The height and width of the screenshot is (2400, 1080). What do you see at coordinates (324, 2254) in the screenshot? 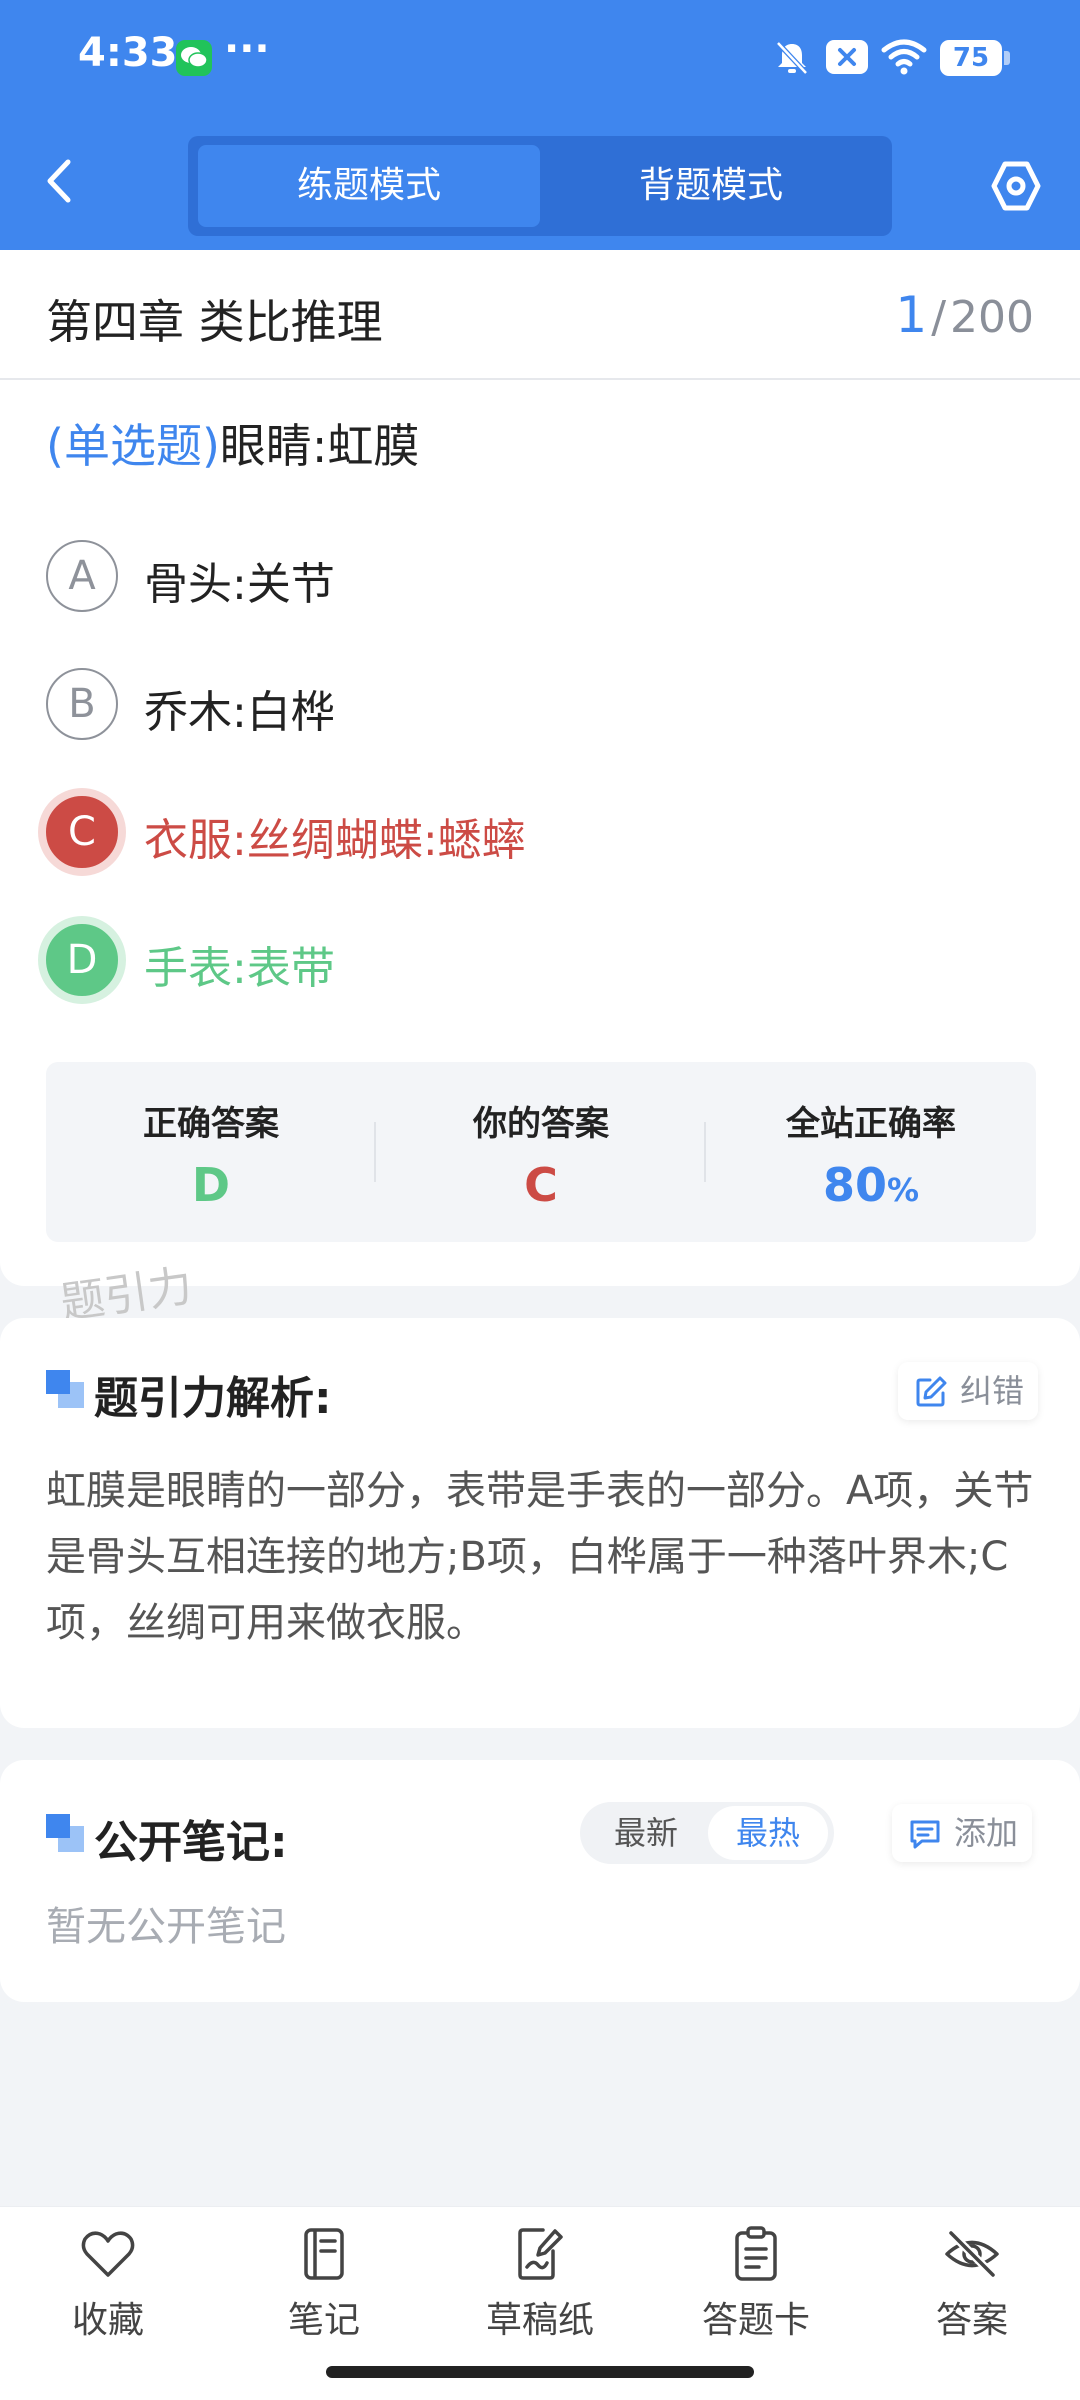
I see `notebook-icon` at bounding box center [324, 2254].